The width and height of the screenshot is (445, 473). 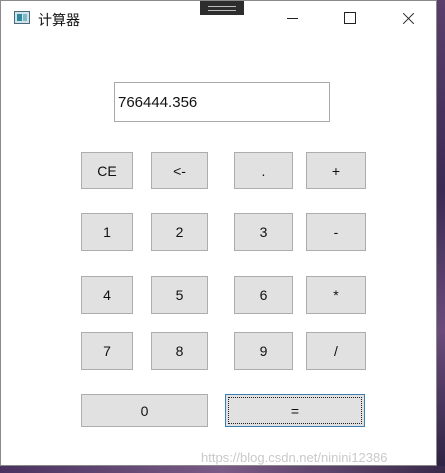 What do you see at coordinates (408, 18) in the screenshot?
I see `close-button` at bounding box center [408, 18].